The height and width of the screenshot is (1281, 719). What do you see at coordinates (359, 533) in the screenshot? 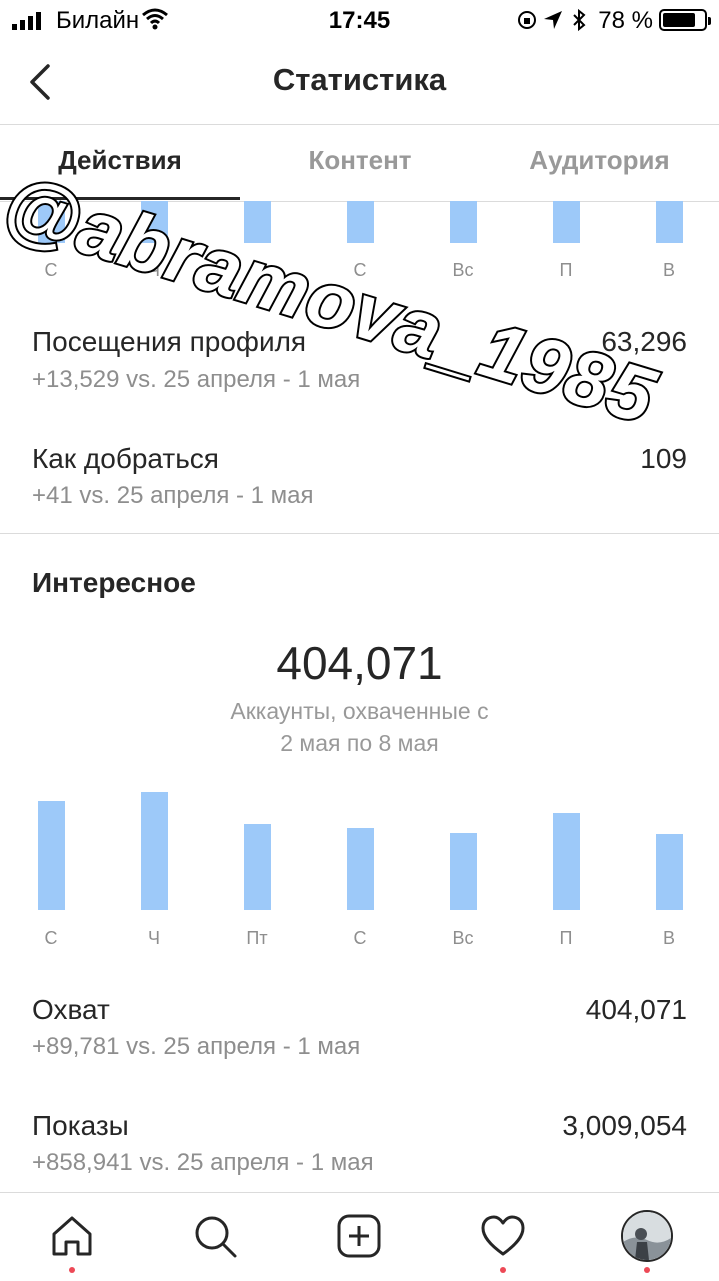
I see `section-divider` at bounding box center [359, 533].